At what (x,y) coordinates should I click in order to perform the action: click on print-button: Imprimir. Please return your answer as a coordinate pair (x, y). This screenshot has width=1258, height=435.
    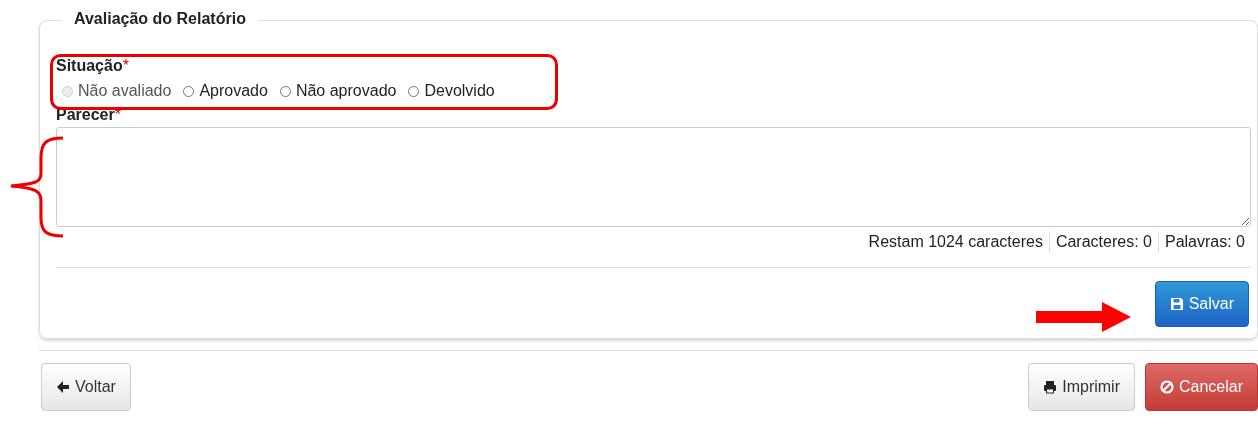
    Looking at the image, I should click on (1081, 387).